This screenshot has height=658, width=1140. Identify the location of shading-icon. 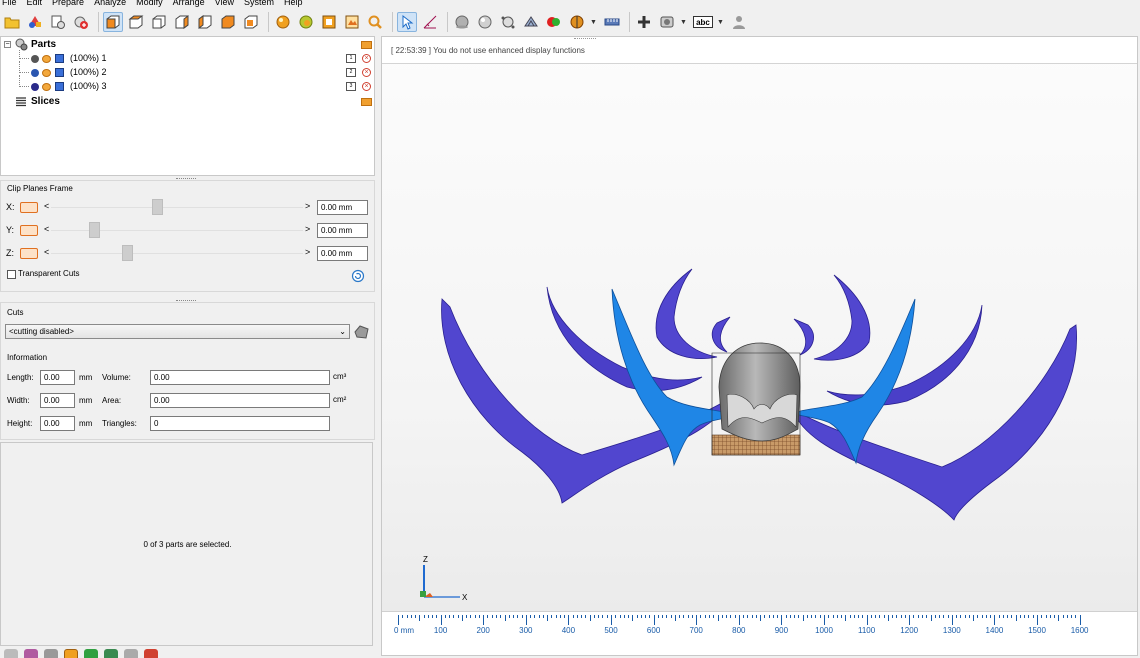
(283, 22).